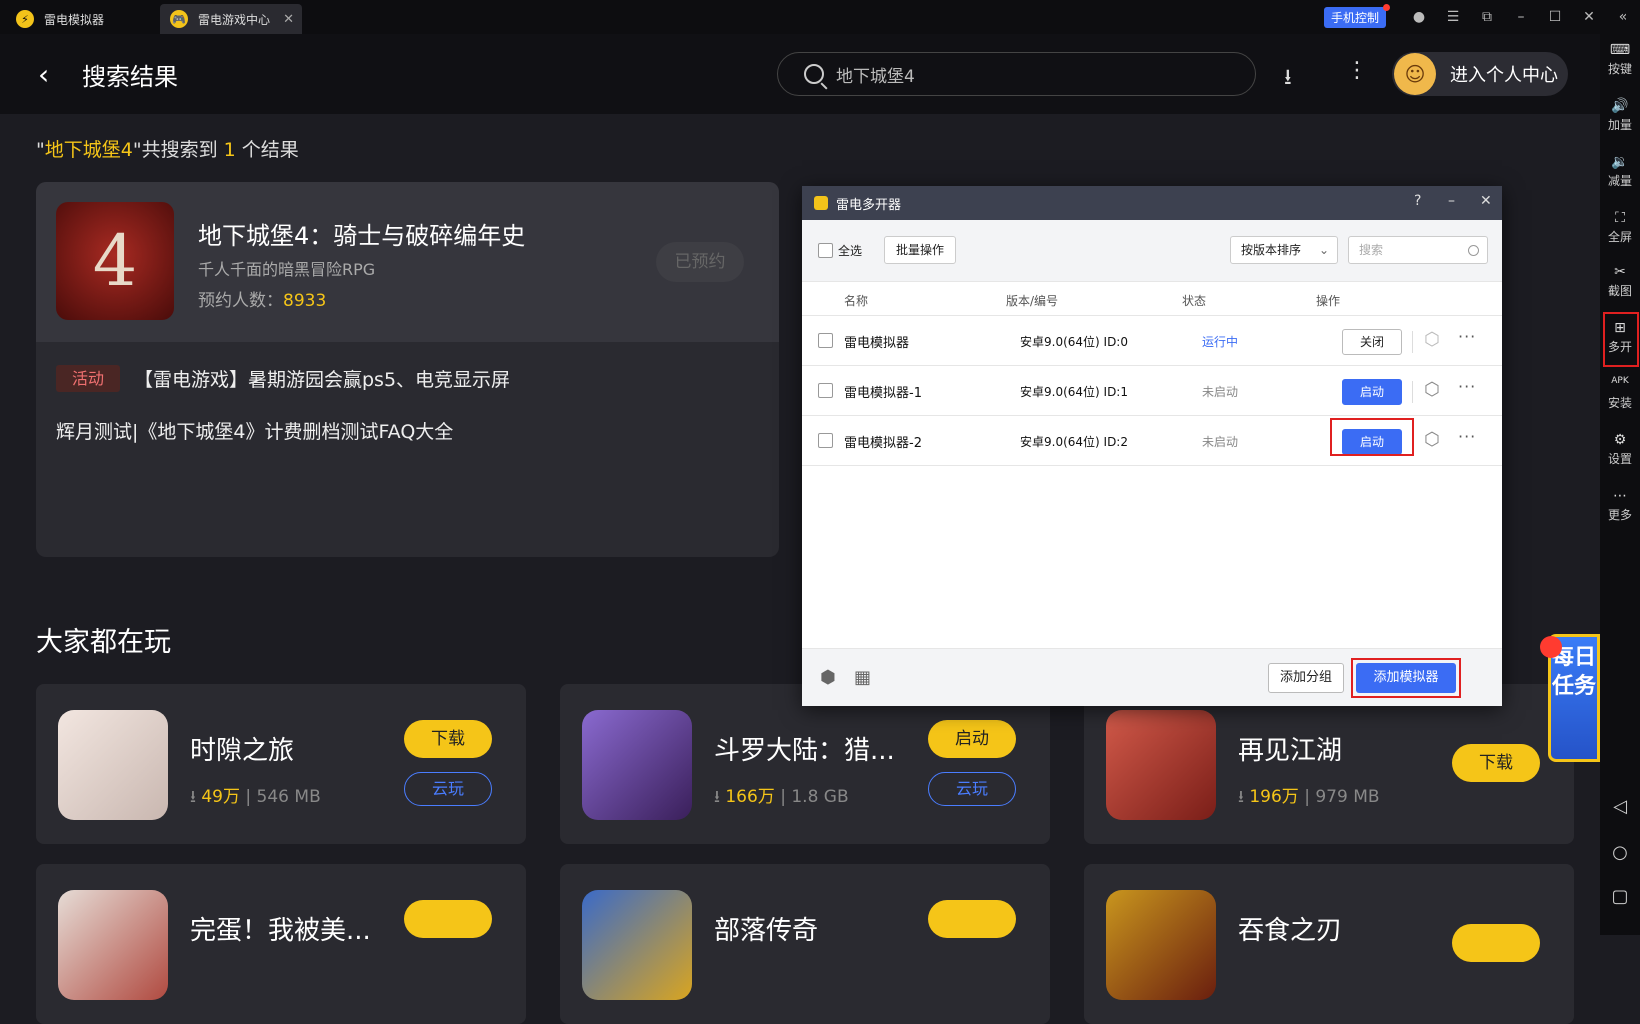  Describe the element at coordinates (1372, 342) in the screenshot. I see `close-instance-button: 关闭` at that location.